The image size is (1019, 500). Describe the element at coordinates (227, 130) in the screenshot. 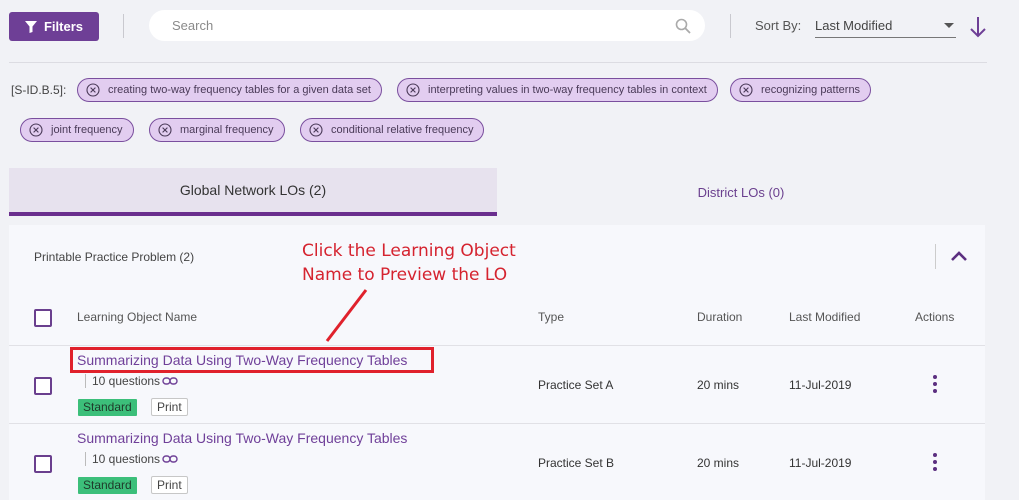

I see `chip-label: marginal frequency` at that location.